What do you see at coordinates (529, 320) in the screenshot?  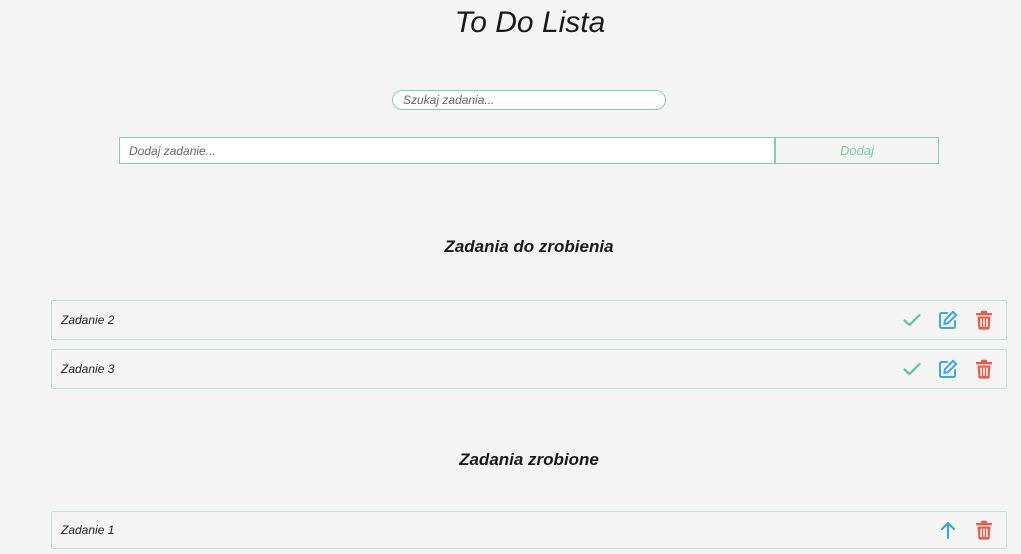 I see `todo-task-item: Zadanie 2` at bounding box center [529, 320].